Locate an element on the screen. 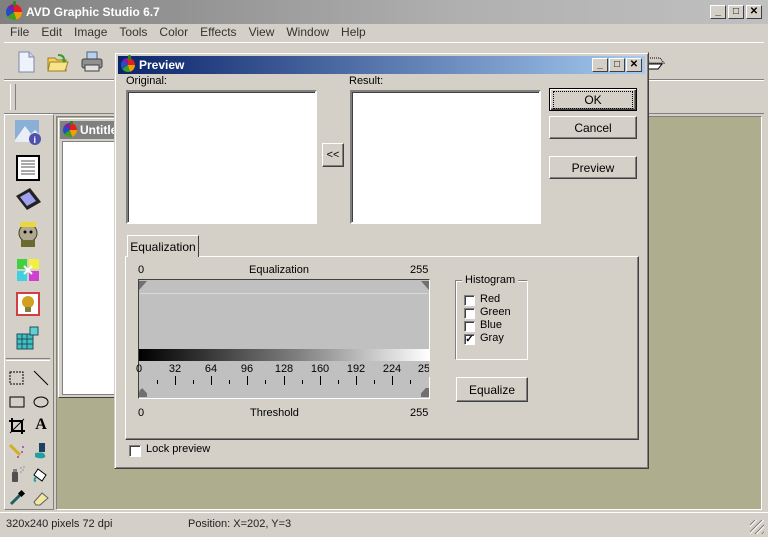  preview-button: Preview is located at coordinates (593, 167).